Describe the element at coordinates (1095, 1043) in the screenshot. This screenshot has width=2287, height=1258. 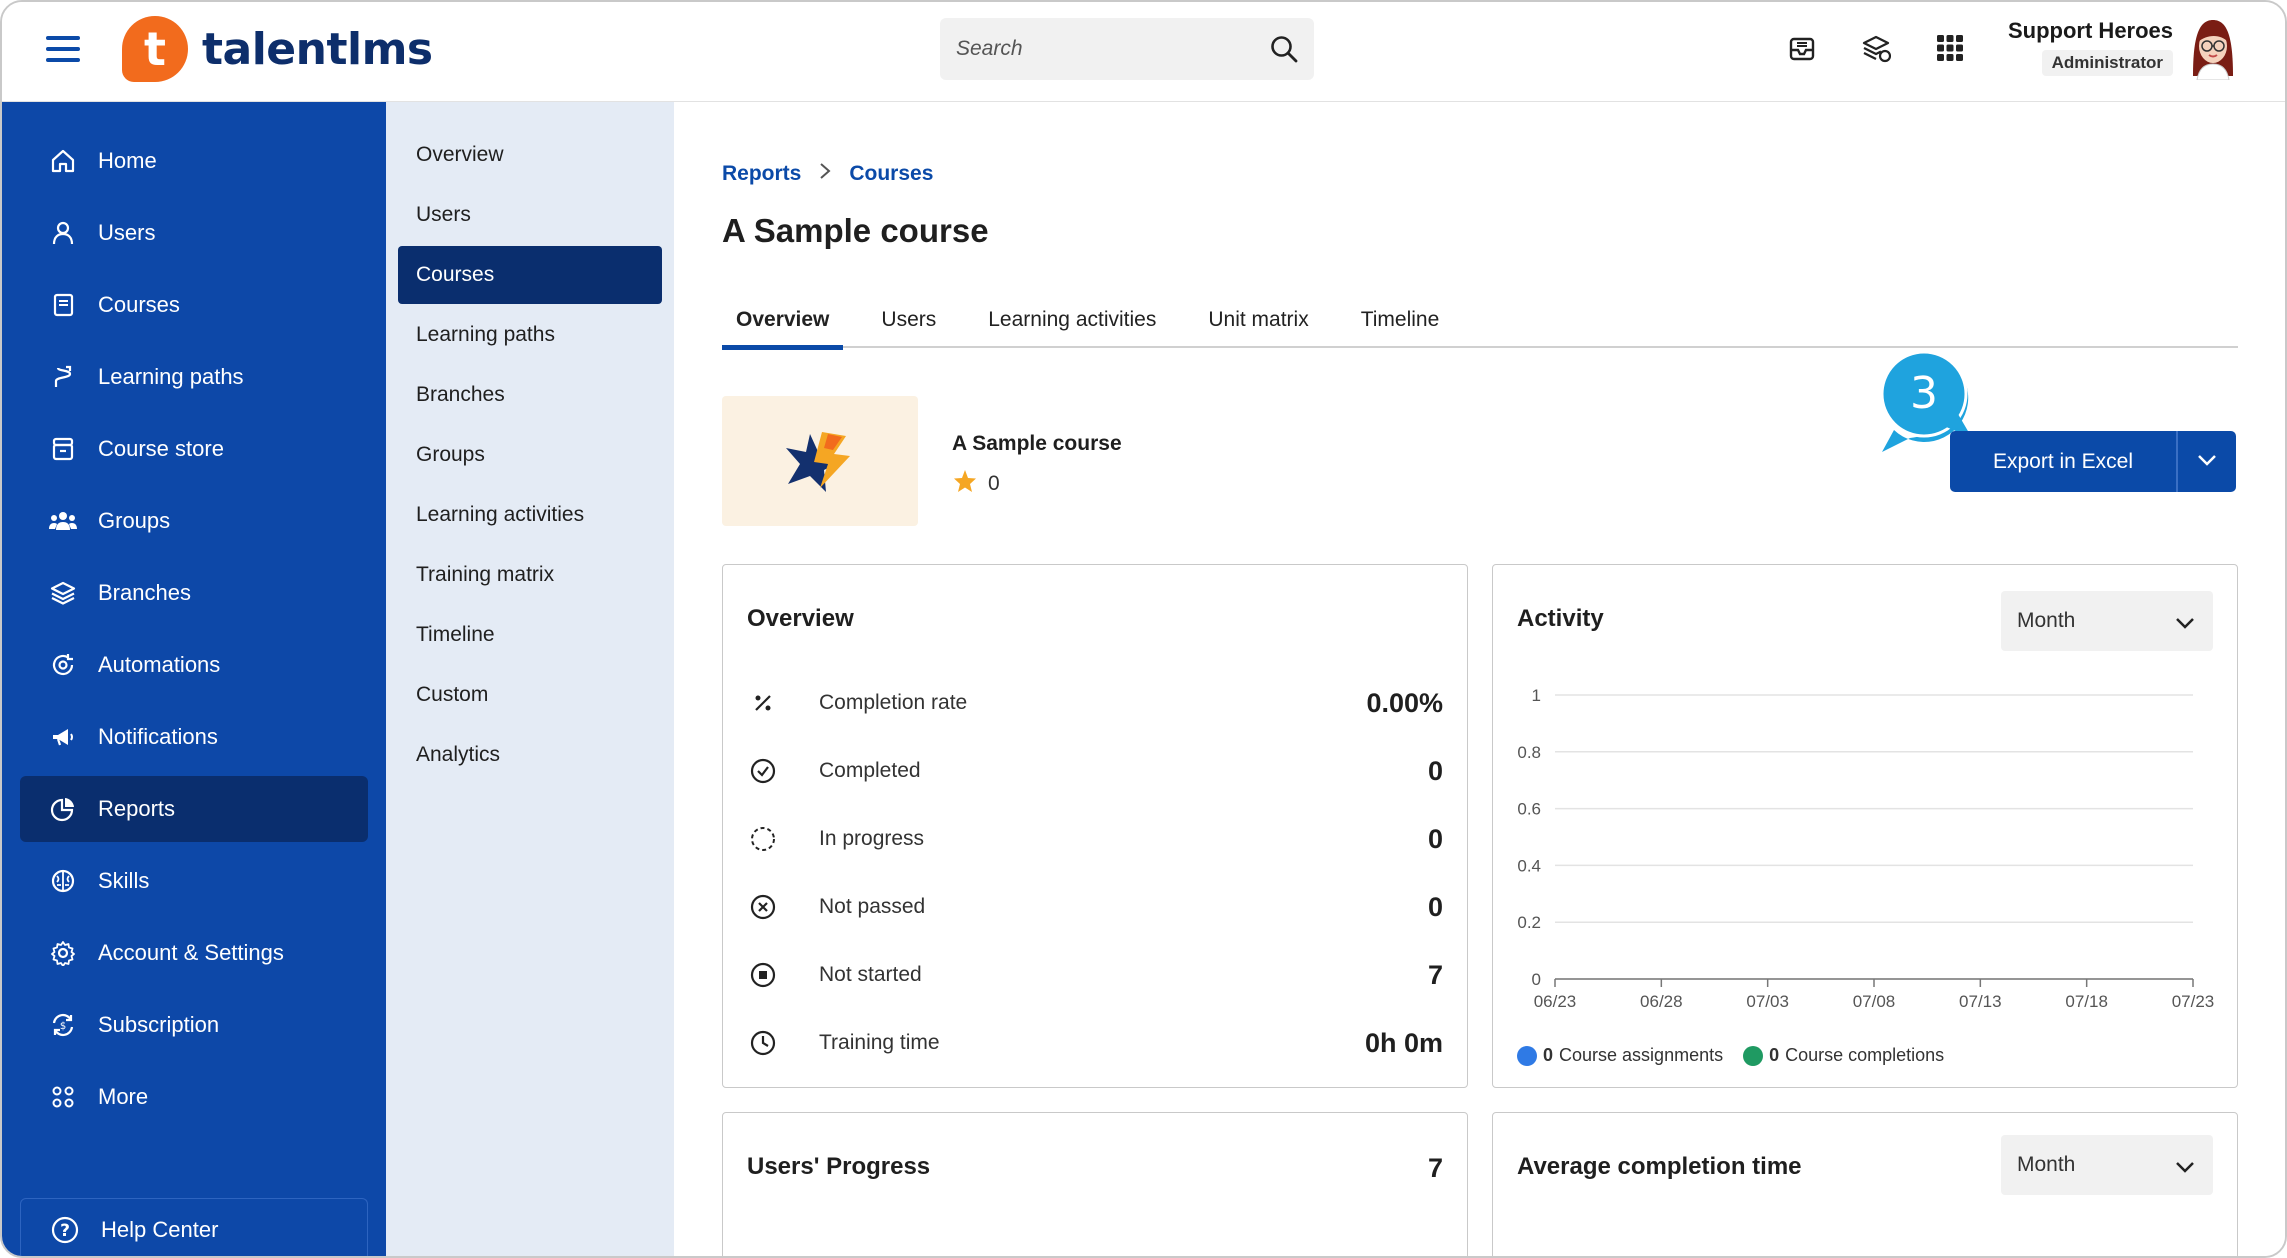
I see `stat-training-time: Training time 0h 0m` at that location.